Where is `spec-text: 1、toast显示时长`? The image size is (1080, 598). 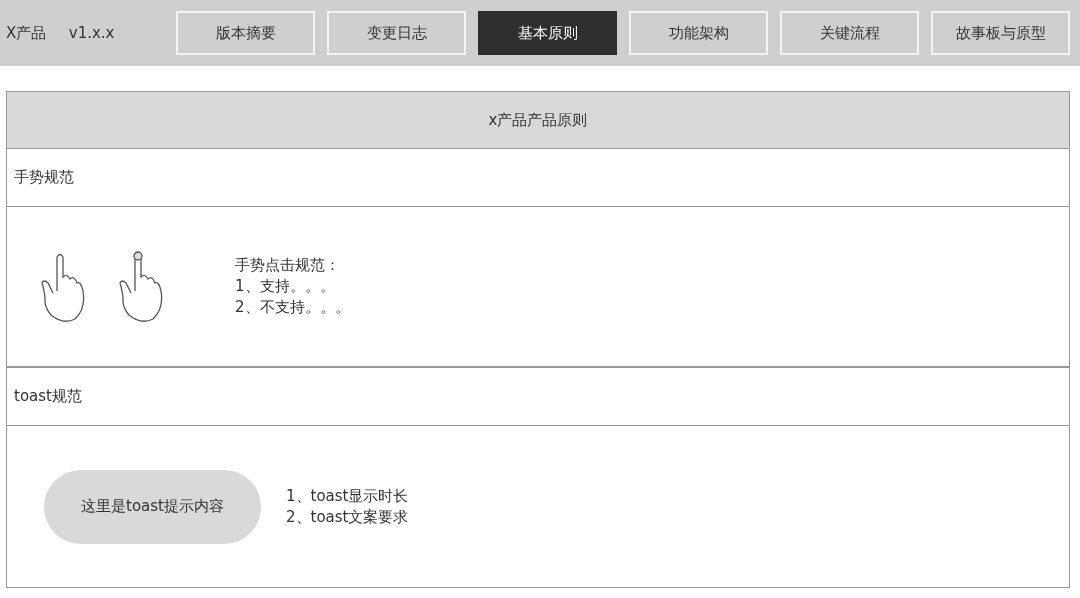 spec-text: 1、toast显示时长 is located at coordinates (347, 496).